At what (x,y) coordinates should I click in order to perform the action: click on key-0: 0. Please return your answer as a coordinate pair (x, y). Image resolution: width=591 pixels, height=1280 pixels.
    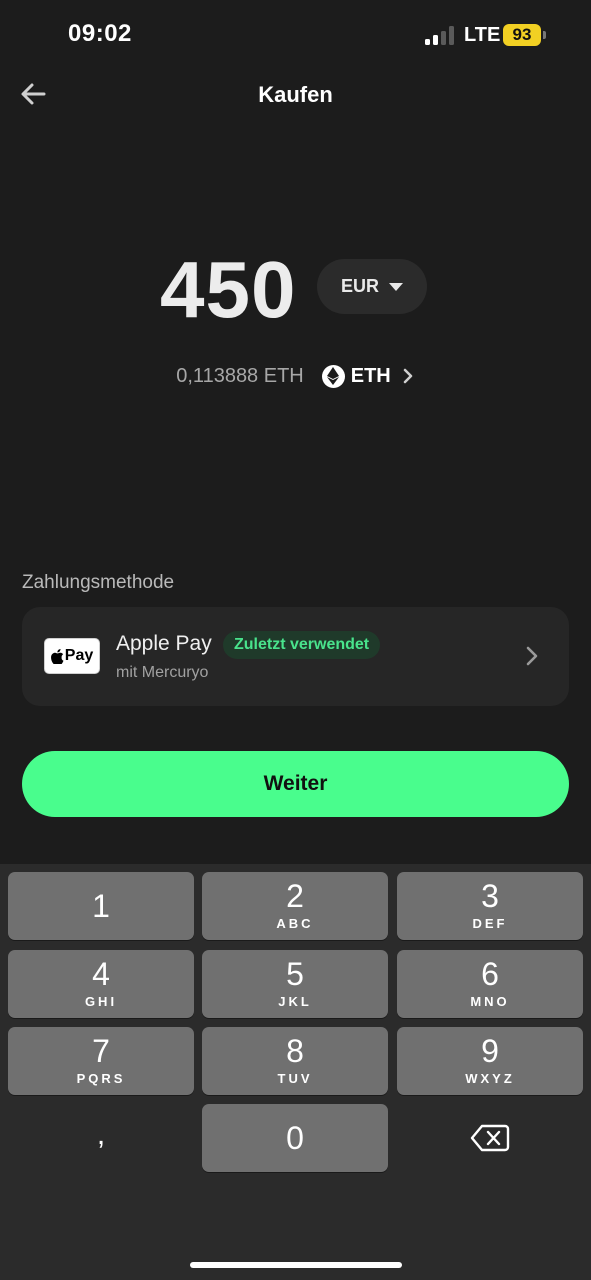
    Looking at the image, I should click on (295, 1138).